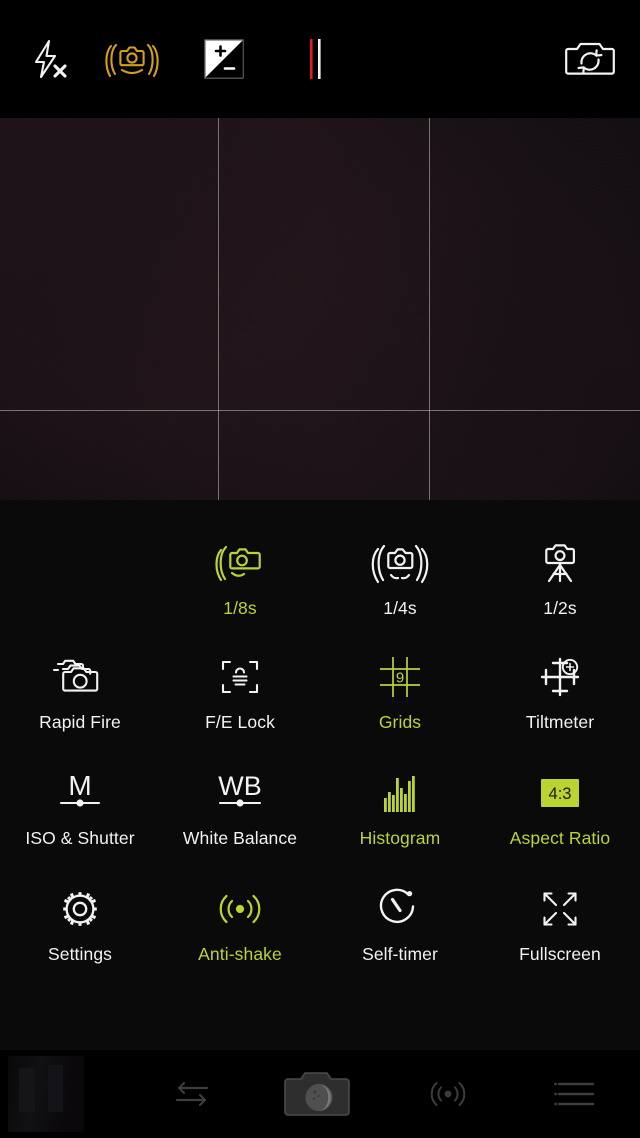  I want to click on aspect-ratio-badge: 4:3, so click(560, 794).